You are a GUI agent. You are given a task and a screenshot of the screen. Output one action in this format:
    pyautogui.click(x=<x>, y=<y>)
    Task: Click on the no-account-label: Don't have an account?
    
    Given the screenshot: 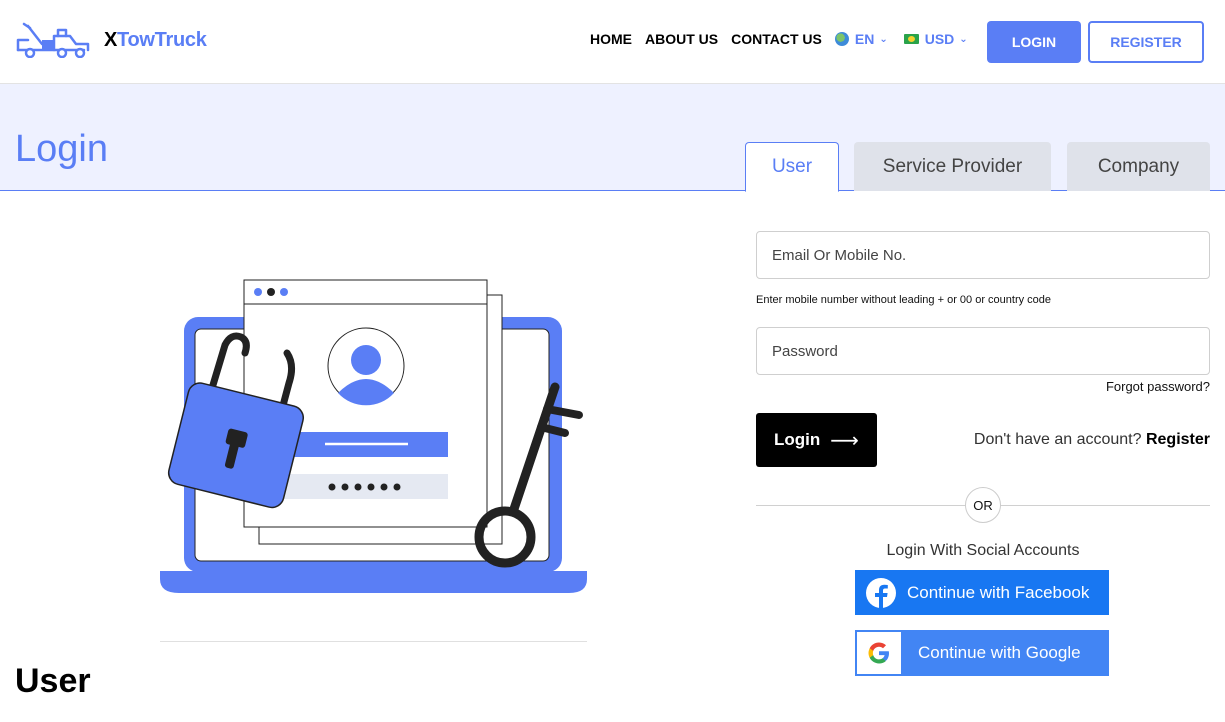 What is the action you would take?
    pyautogui.click(x=1057, y=439)
    